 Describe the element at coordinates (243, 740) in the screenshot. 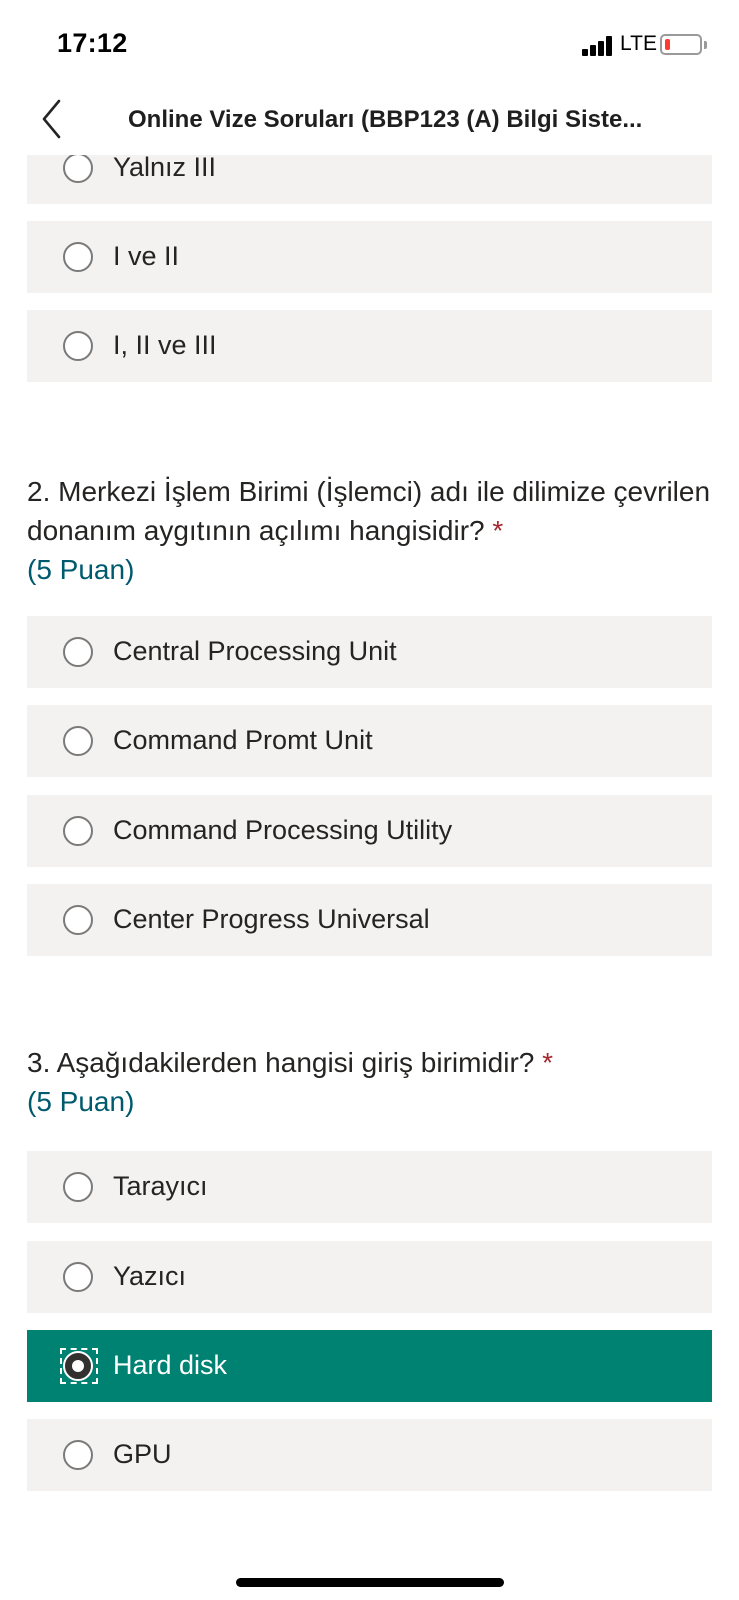

I see `option-label: Command Promt Unit` at that location.